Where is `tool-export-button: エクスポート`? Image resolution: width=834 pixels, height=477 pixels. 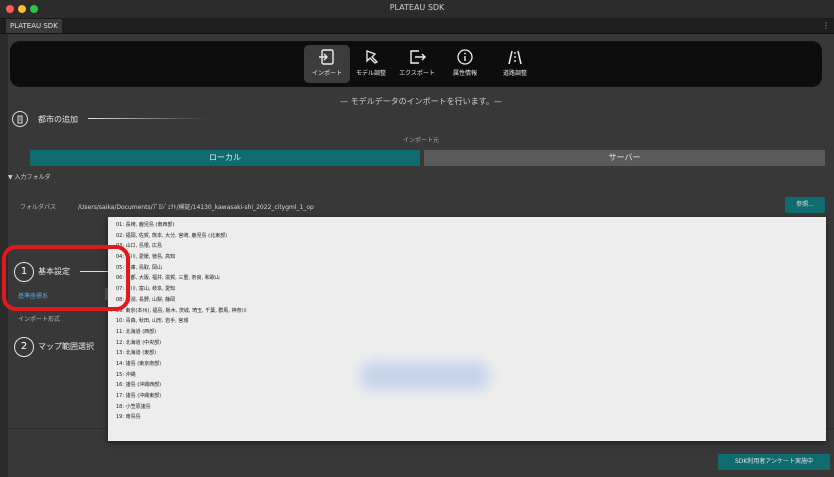 tool-export-button: エクスポート is located at coordinates (417, 64).